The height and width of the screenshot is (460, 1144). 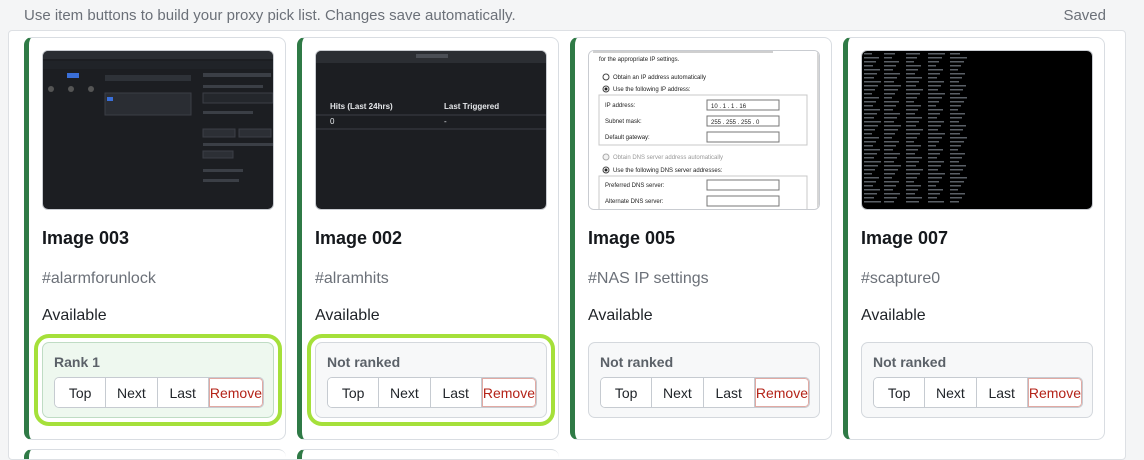 What do you see at coordinates (735, 123) in the screenshot?
I see `thumb-mask-value: 255 . 255 . 255 . 0` at bounding box center [735, 123].